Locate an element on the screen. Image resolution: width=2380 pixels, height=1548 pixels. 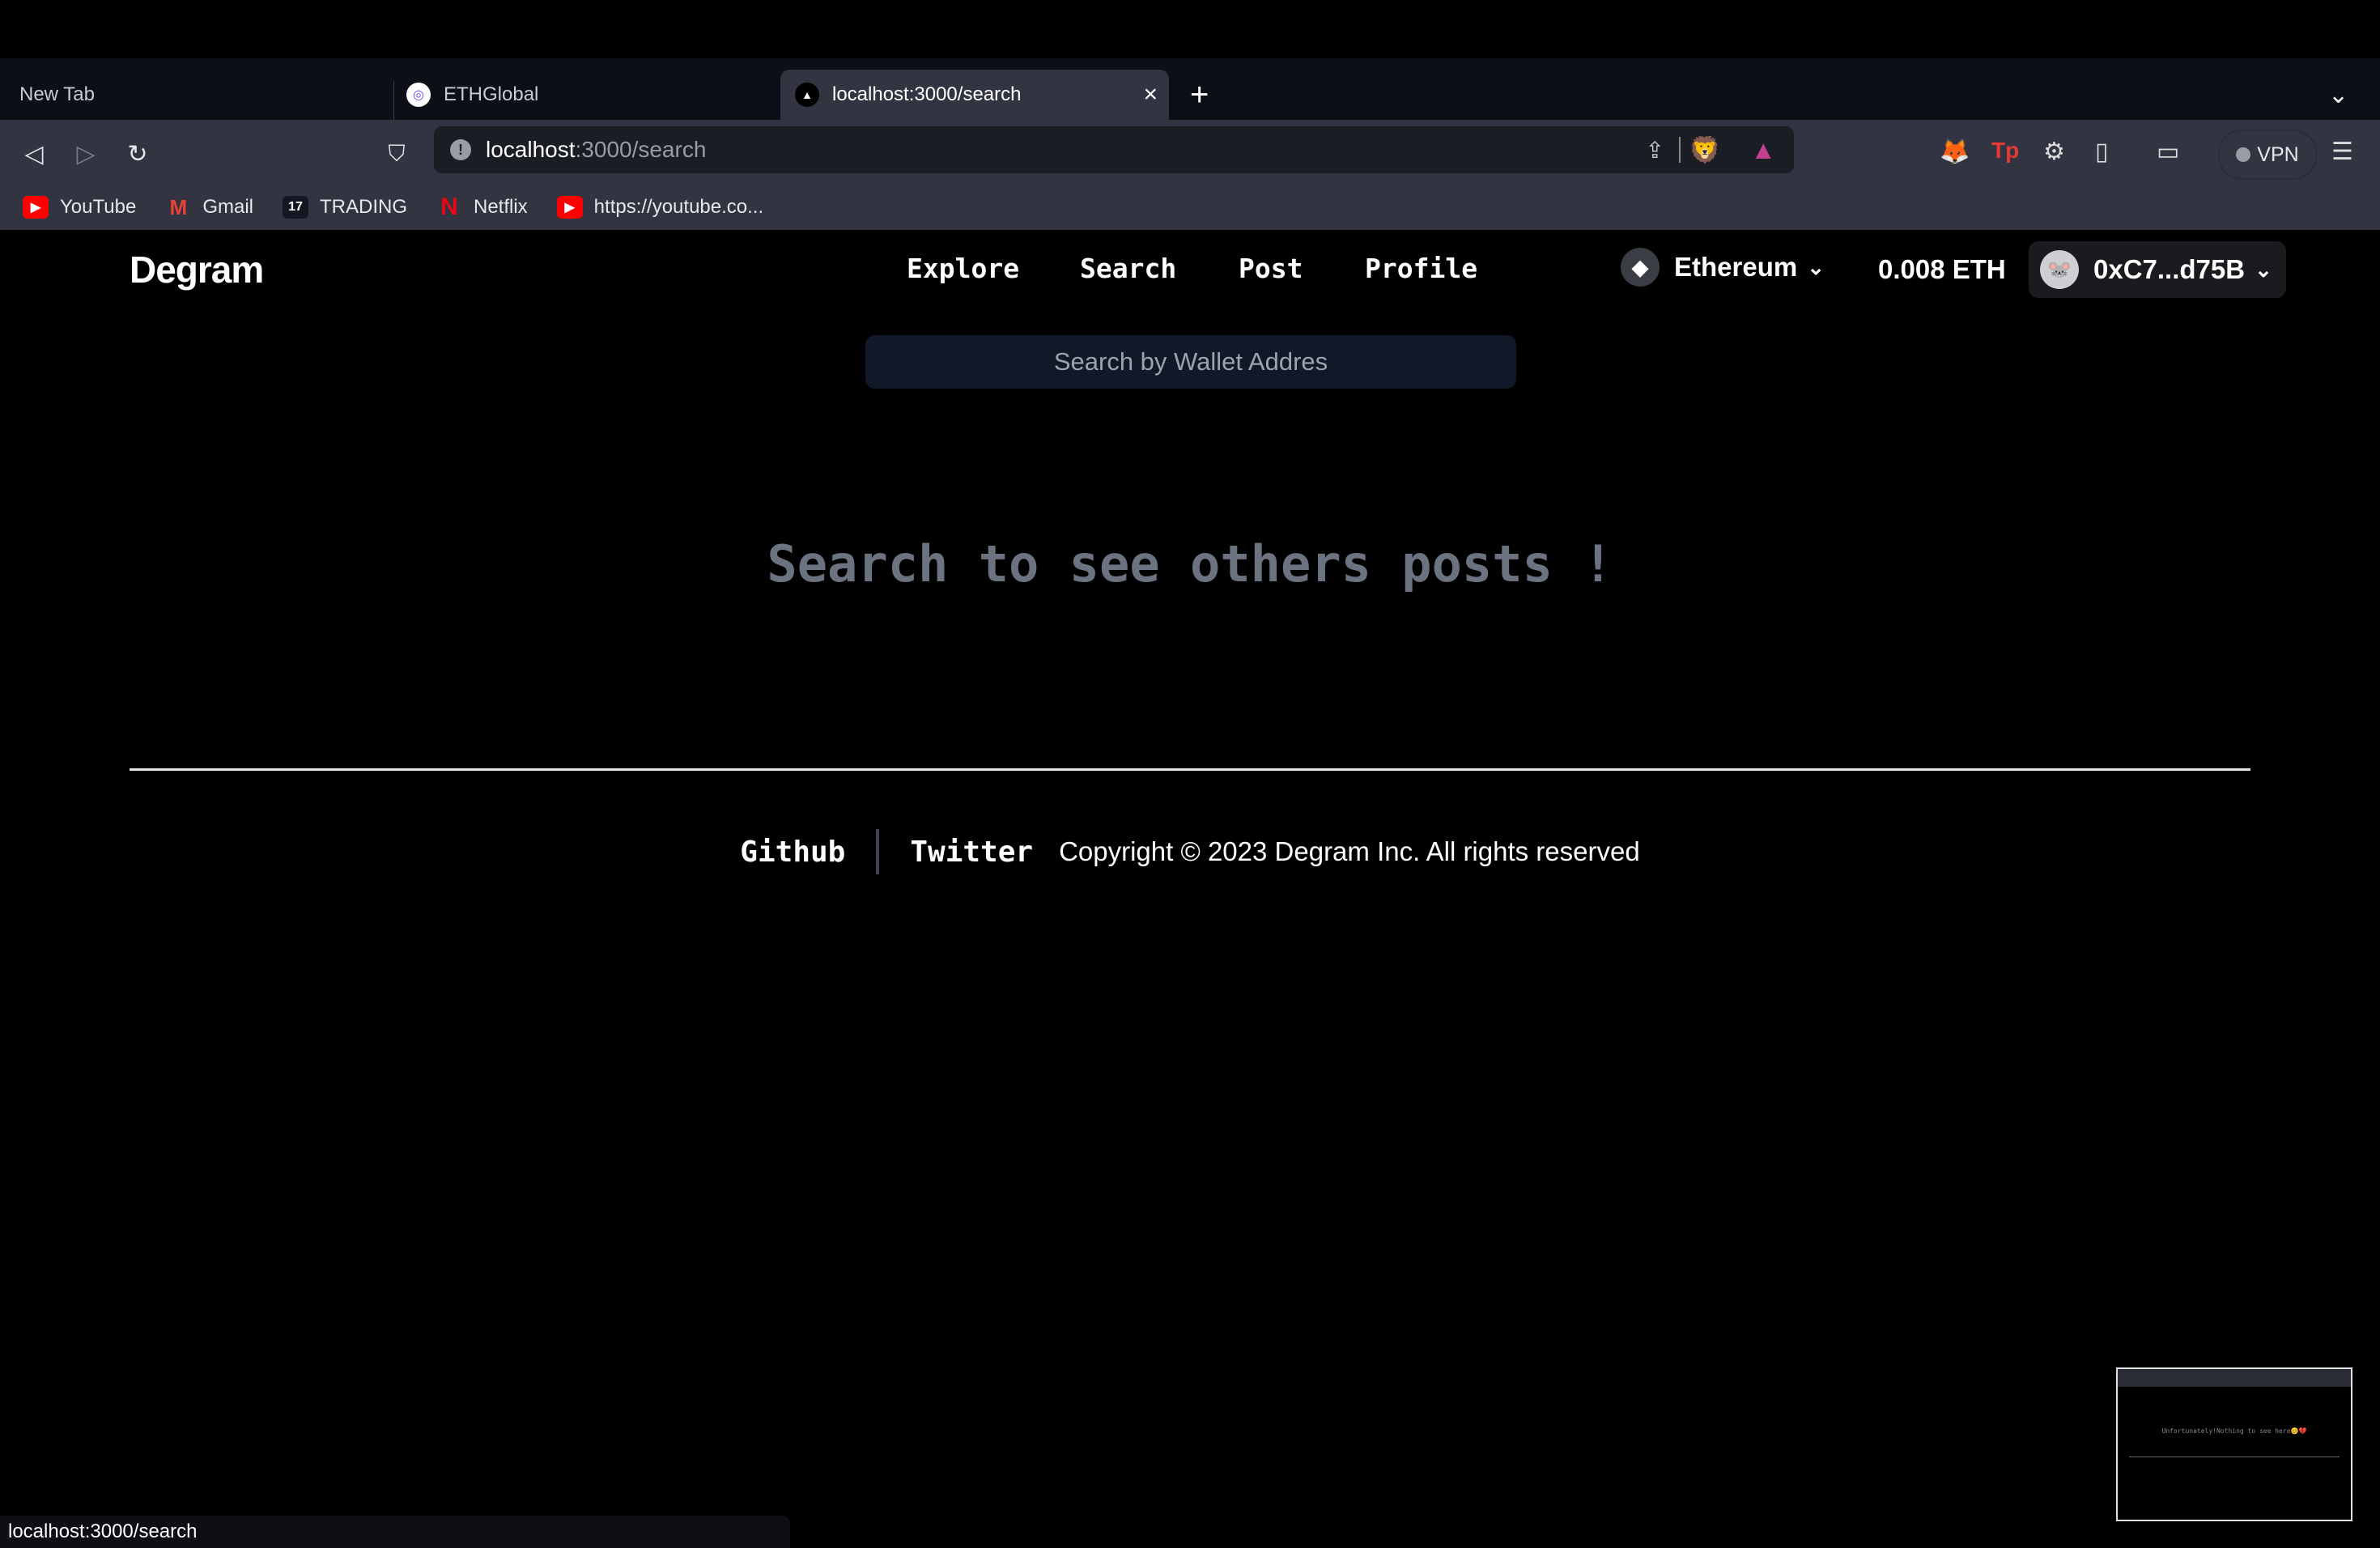
sidebar-icon: ▯ is located at coordinates (2102, 152).